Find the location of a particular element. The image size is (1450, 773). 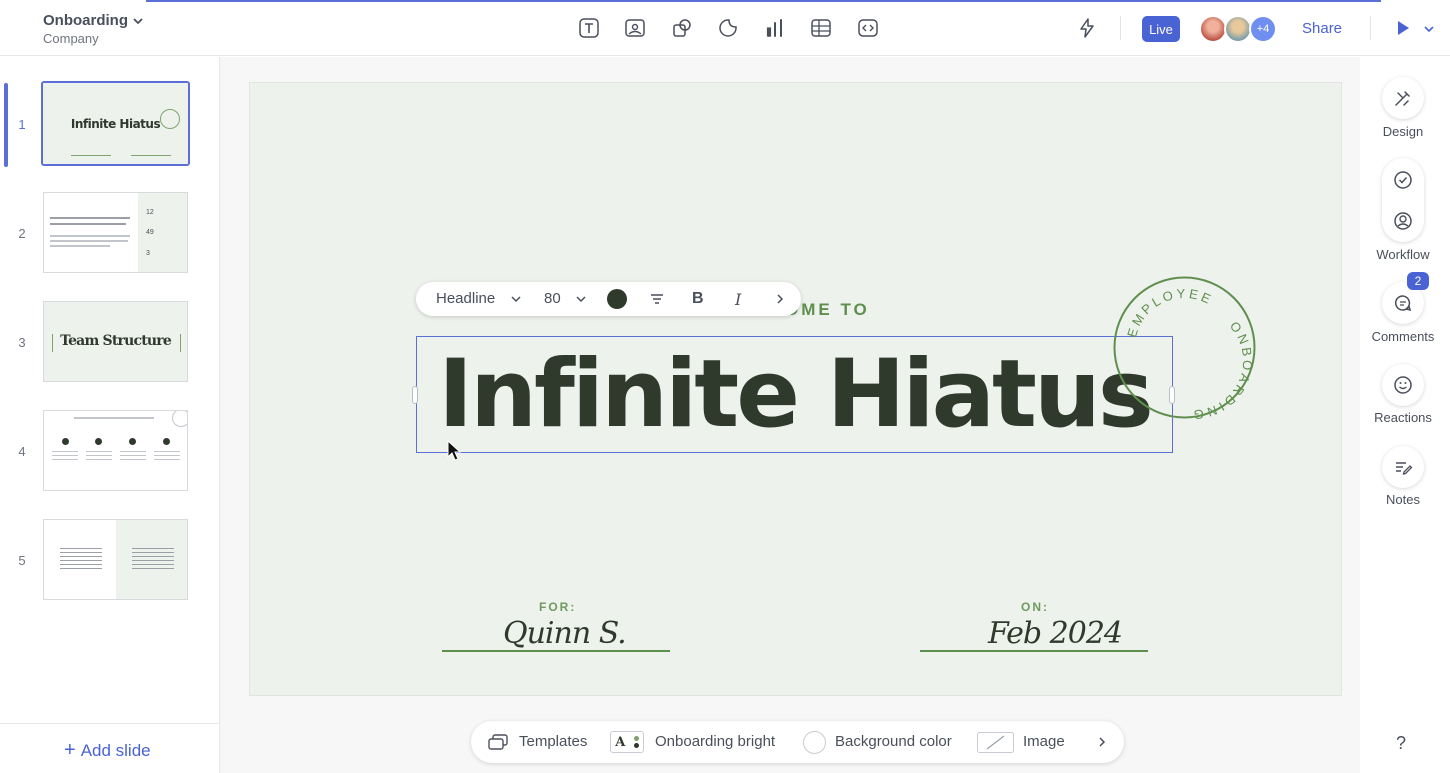

on-label: ON: is located at coordinates (1035, 607).